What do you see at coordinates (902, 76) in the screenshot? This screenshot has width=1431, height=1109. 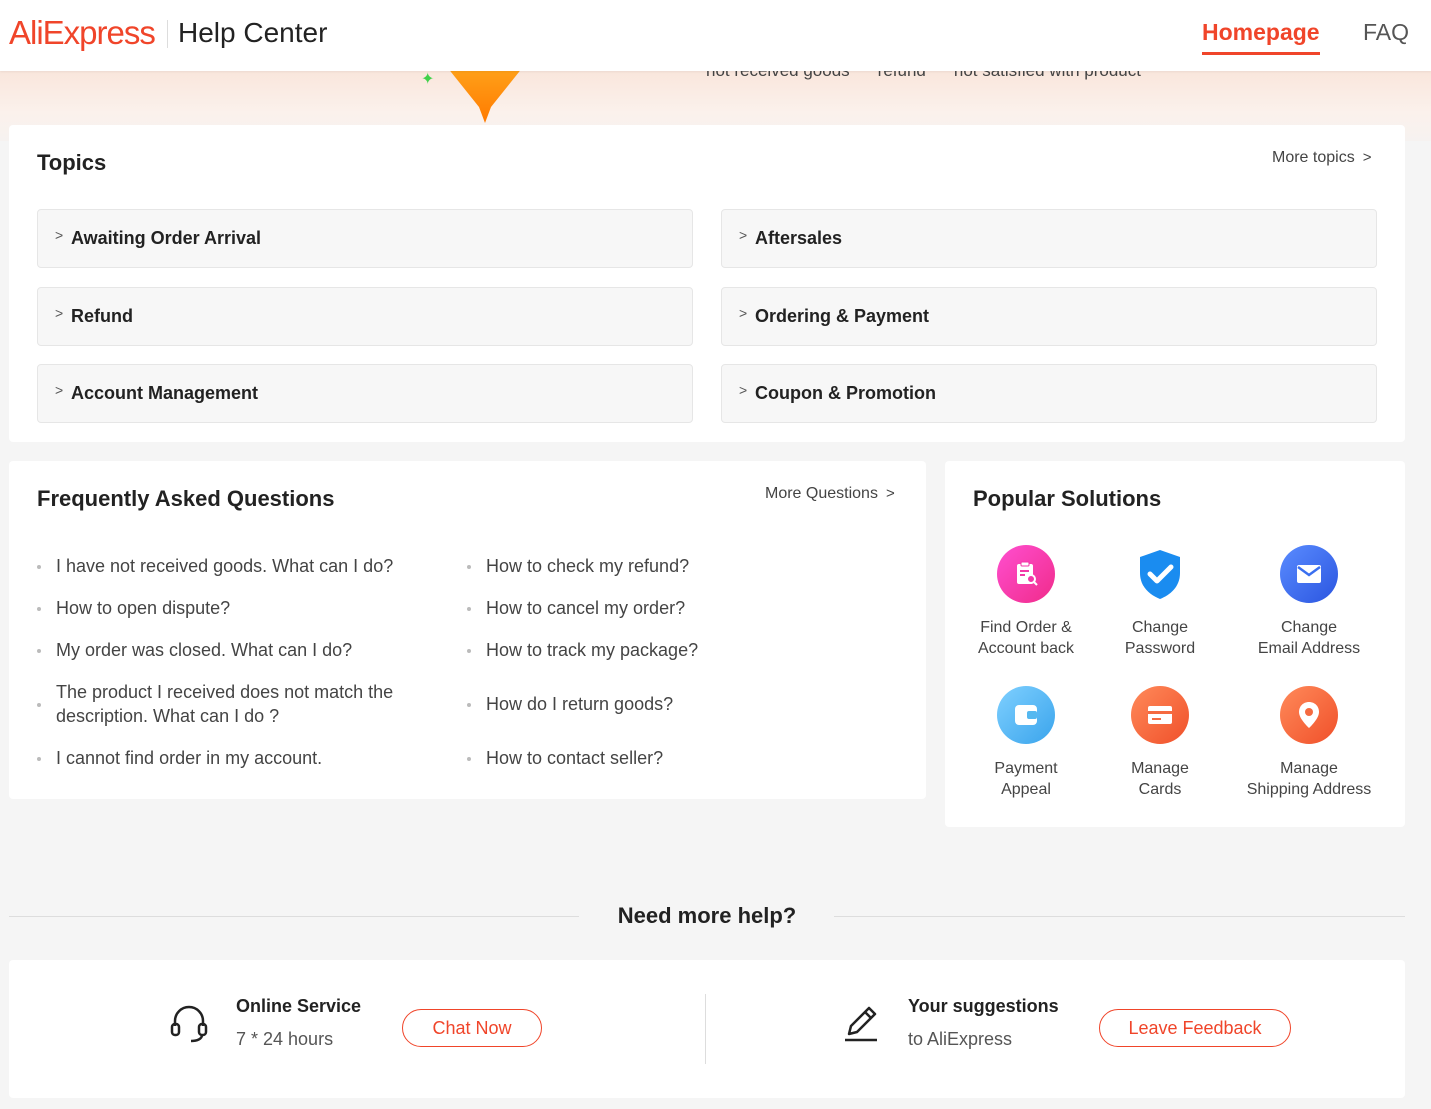 I see `hot-tag: refund` at bounding box center [902, 76].